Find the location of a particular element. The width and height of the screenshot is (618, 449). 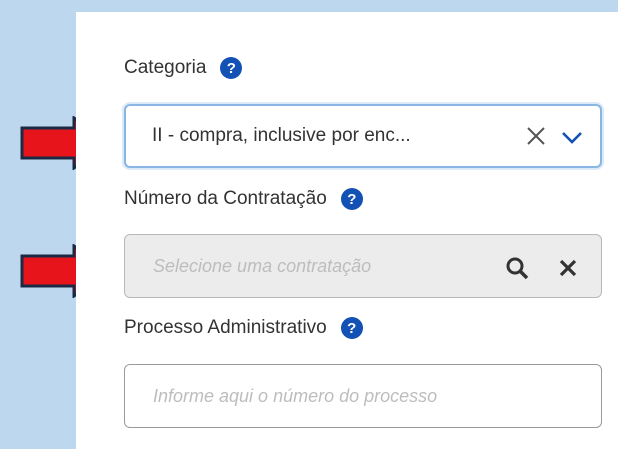

processo-administrativo-input: Informe aqui o número do processo is located at coordinates (363, 396).